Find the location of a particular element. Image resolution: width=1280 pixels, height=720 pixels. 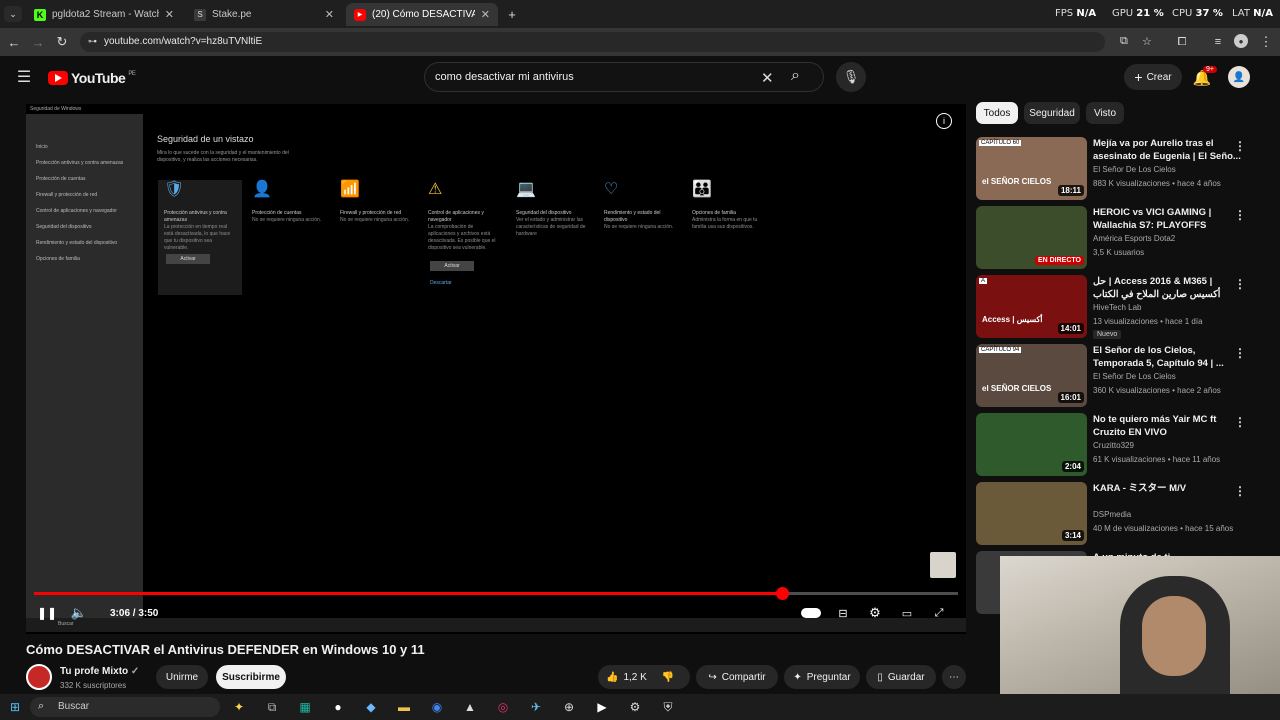

taskbar-app-icon: ▲ is located at coordinates (470, 707).